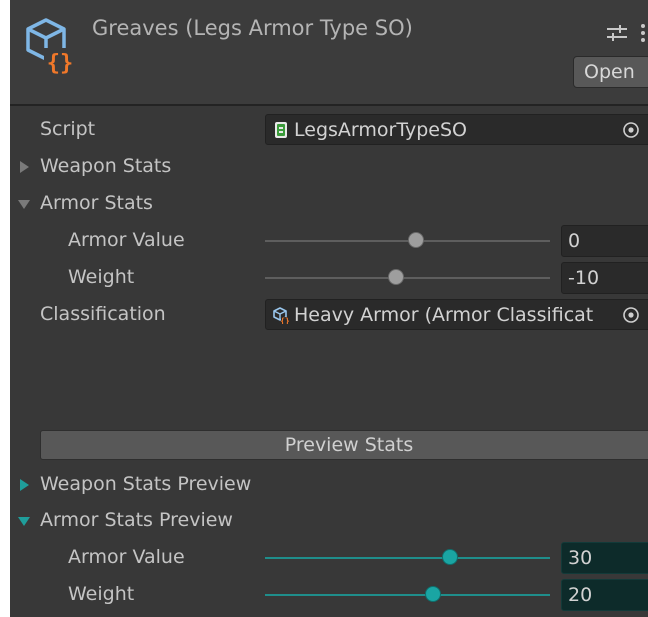 The width and height of the screenshot is (648, 617). I want to click on script-row: Script LegsArmorTypeSO, so click(329, 130).